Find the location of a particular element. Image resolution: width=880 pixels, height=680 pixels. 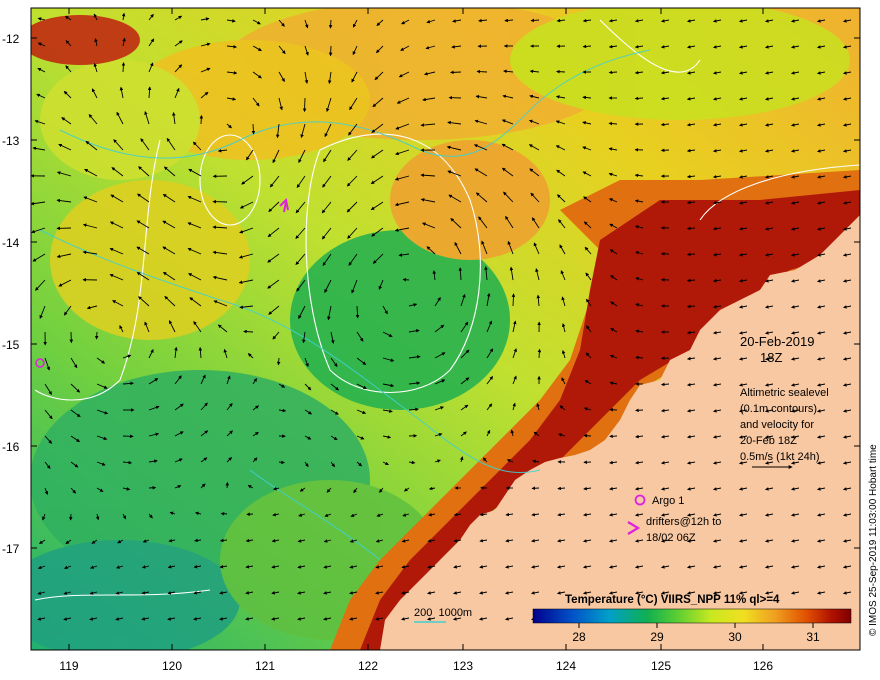

altimetry-line: 20-Feb 18Z is located at coordinates (768, 441).